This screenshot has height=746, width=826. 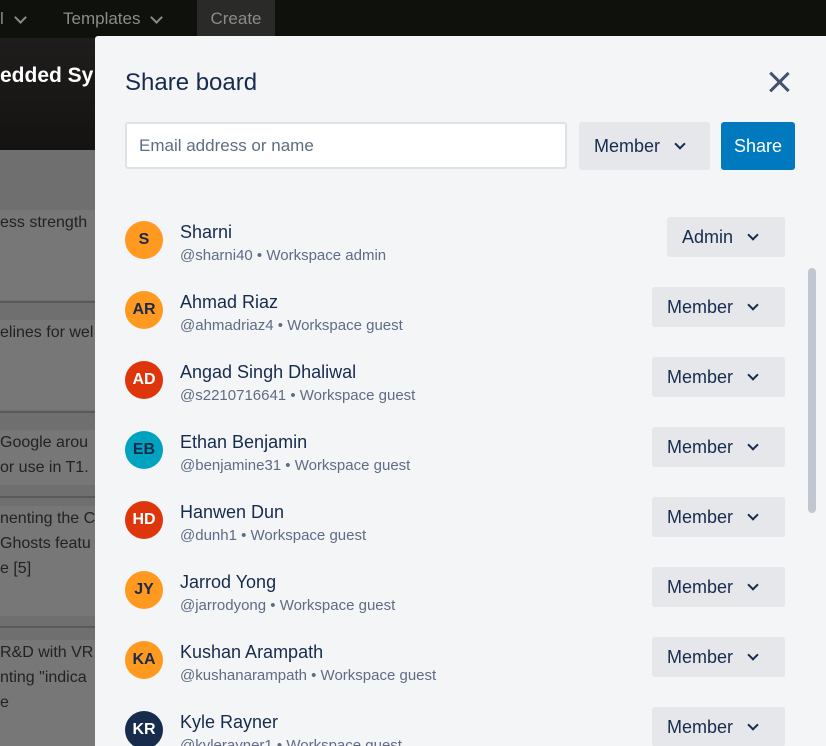 What do you see at coordinates (47, 518) in the screenshot?
I see `card-text: nenting the C` at bounding box center [47, 518].